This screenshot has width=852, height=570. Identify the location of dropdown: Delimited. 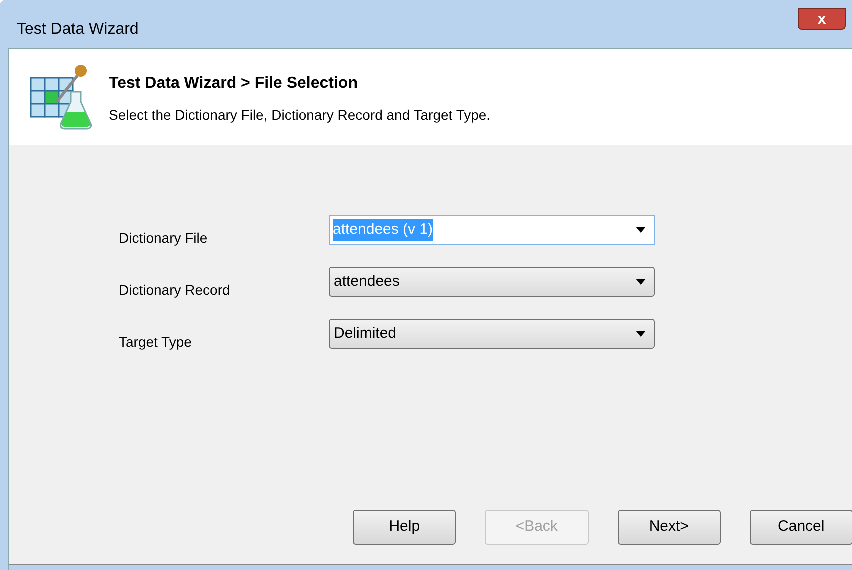
(492, 334).